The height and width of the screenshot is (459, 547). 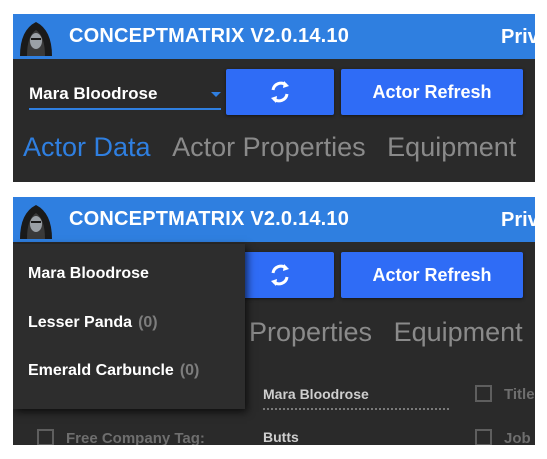 I want to click on dropdown-item-emerald-carbuncle: Emerald Carbuncle (0), so click(x=113, y=371).